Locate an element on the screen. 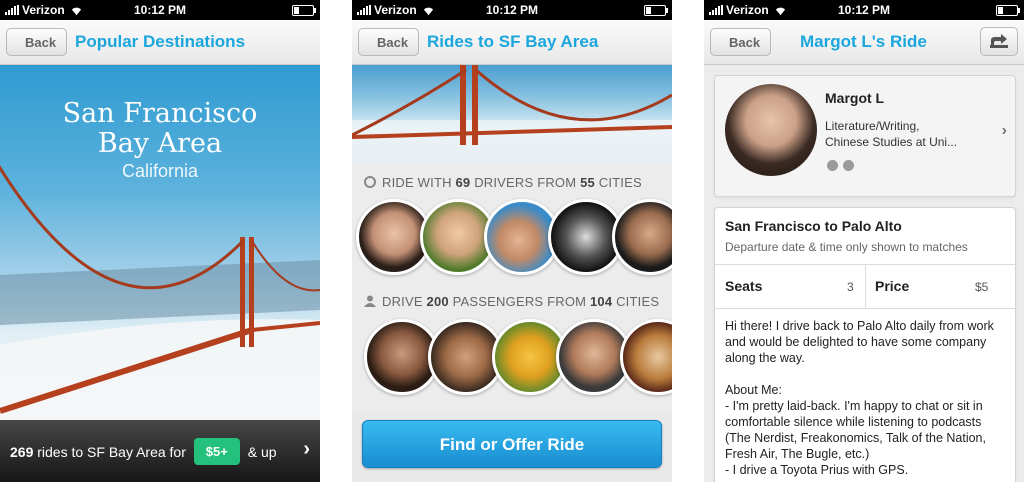 Image resolution: width=1024 pixels, height=482 pixels. rides-summary-bar: 269 rides to SF Bay Area for $5+ & up › is located at coordinates (160, 451).